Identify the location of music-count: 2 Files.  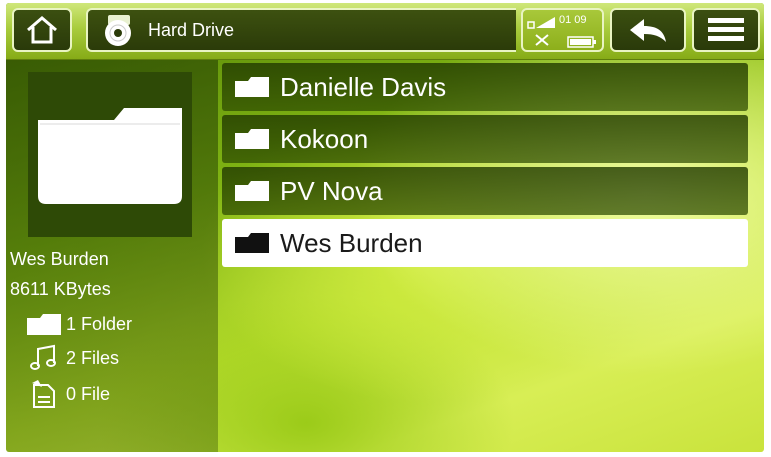
(93, 357).